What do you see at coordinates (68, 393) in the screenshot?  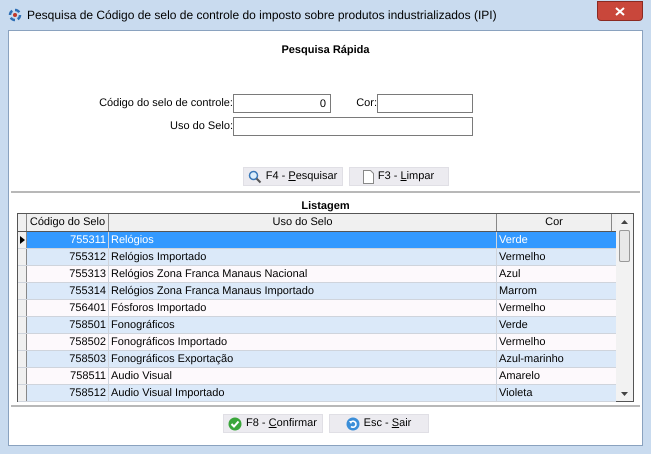 I see `table-cell: 758512` at bounding box center [68, 393].